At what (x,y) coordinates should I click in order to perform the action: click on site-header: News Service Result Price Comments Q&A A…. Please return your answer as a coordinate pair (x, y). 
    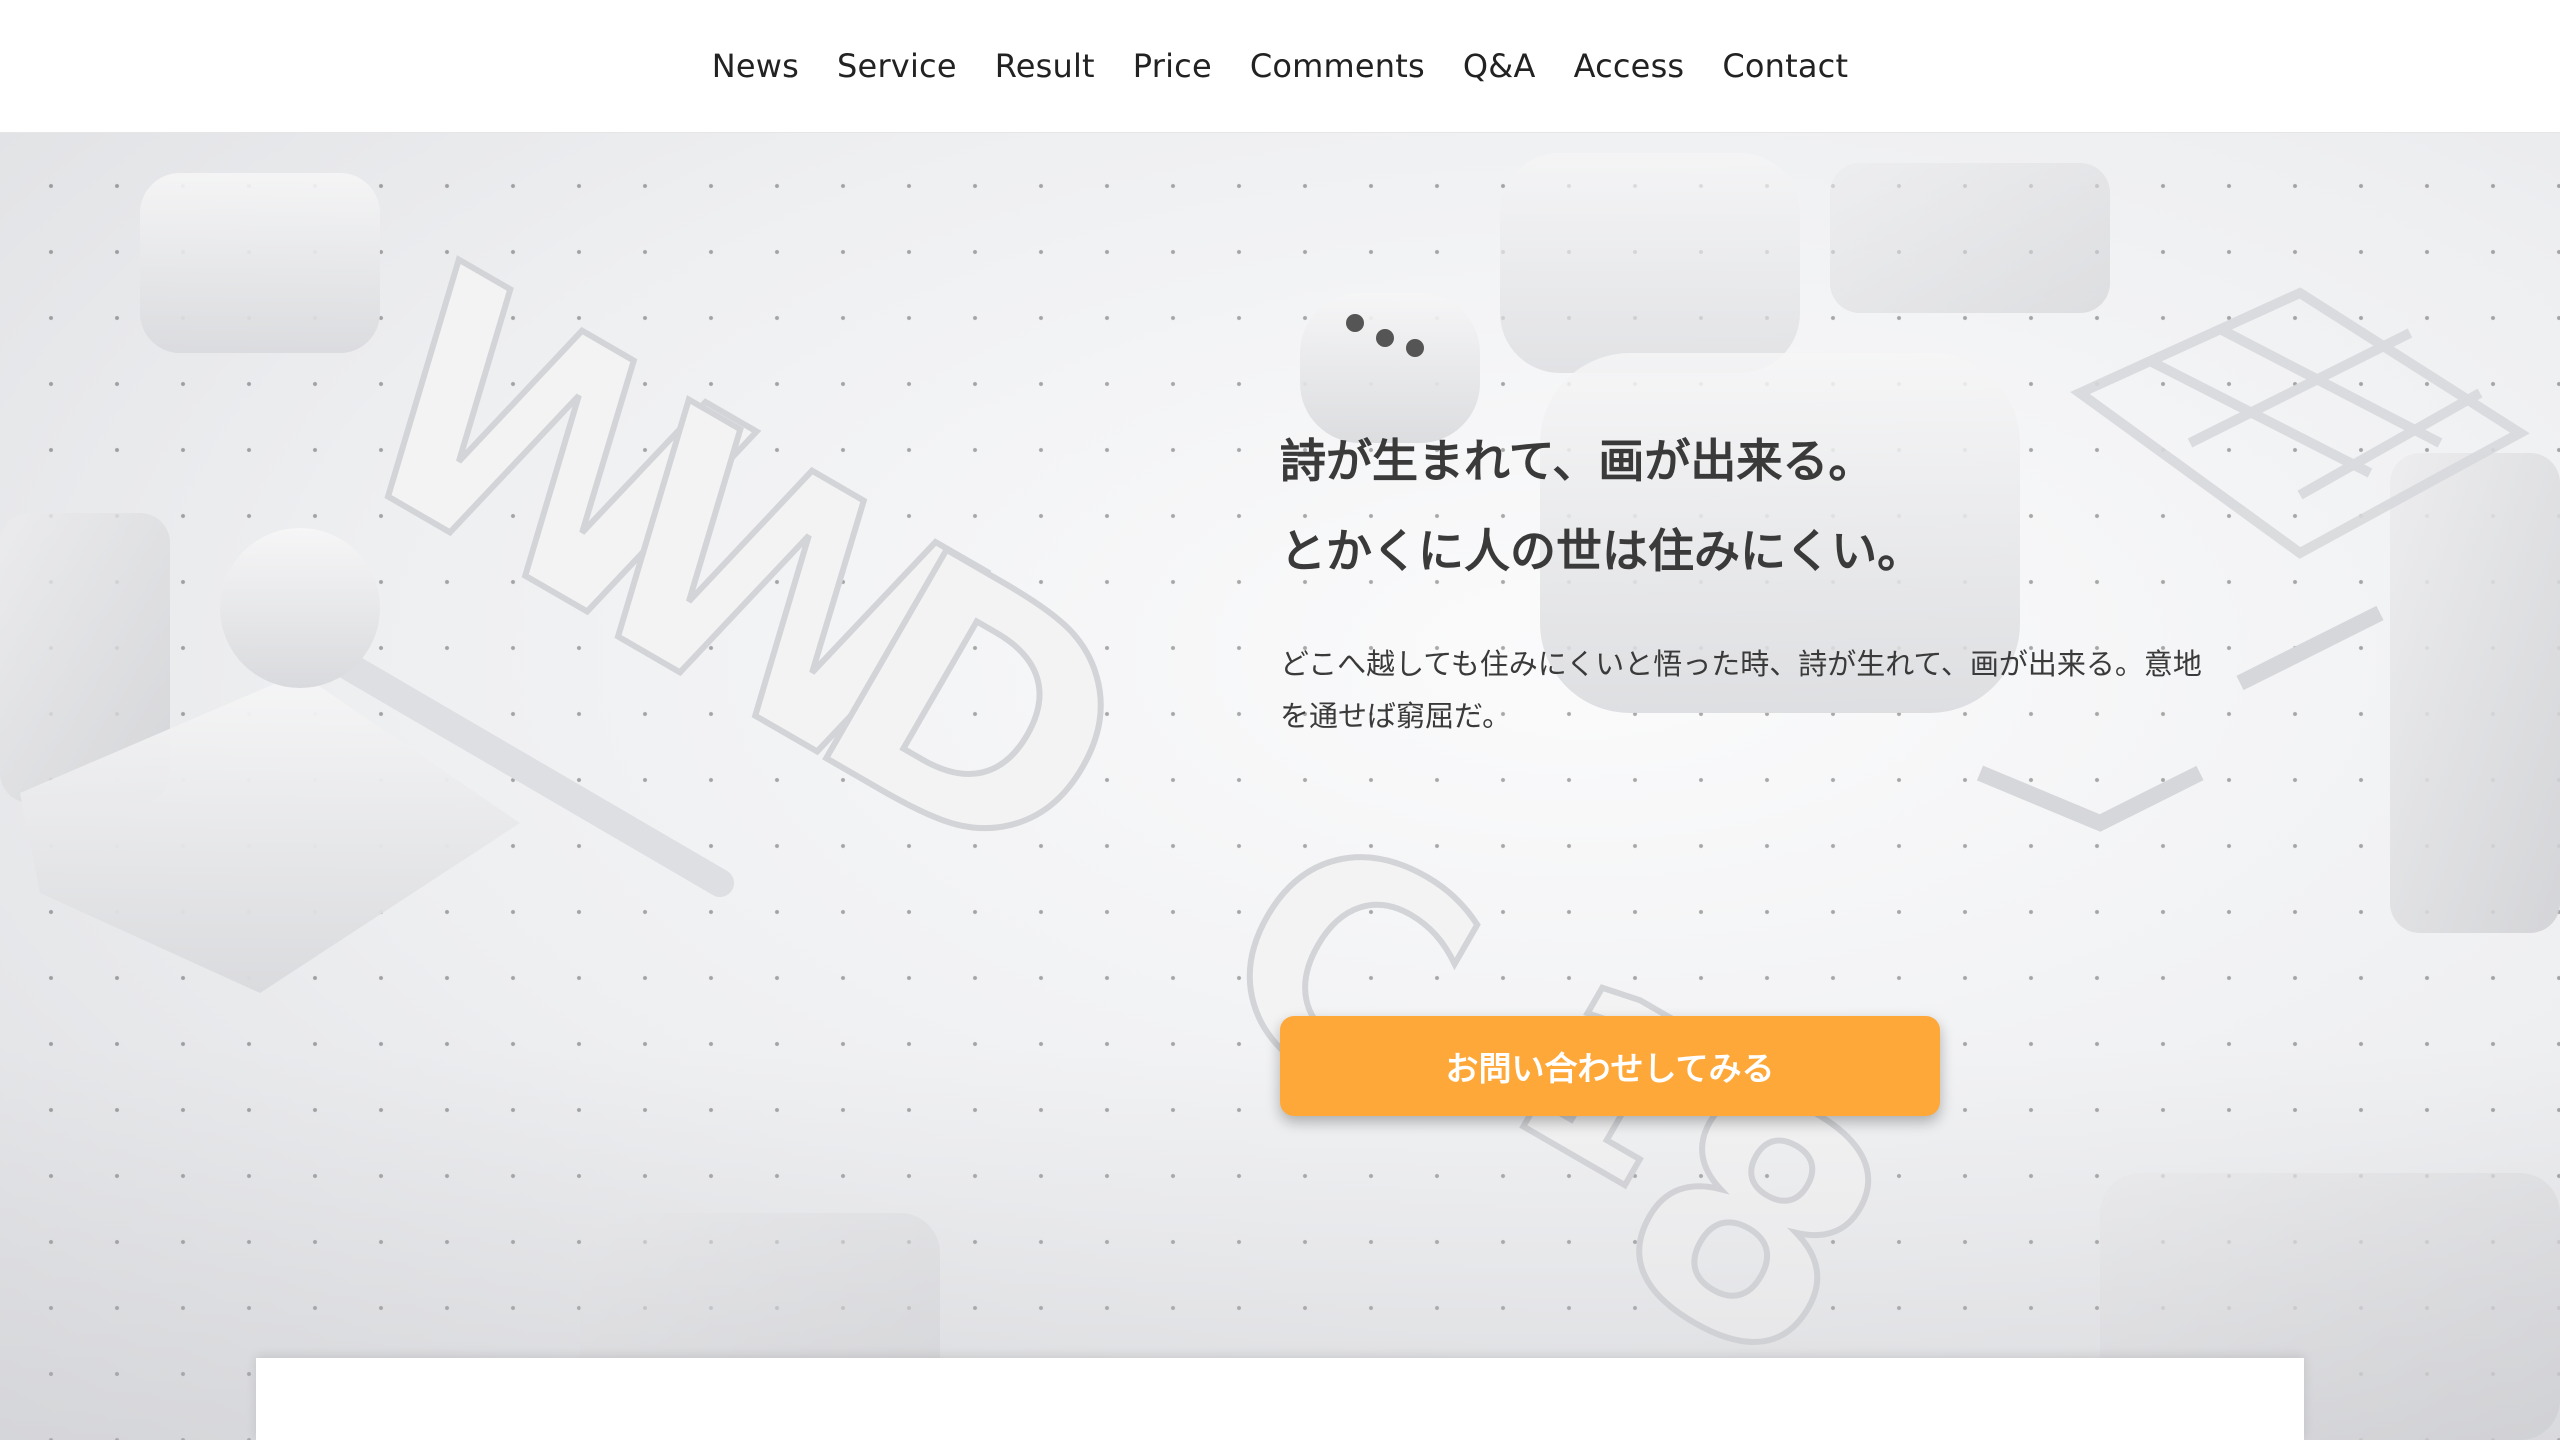
    Looking at the image, I should click on (1280, 66).